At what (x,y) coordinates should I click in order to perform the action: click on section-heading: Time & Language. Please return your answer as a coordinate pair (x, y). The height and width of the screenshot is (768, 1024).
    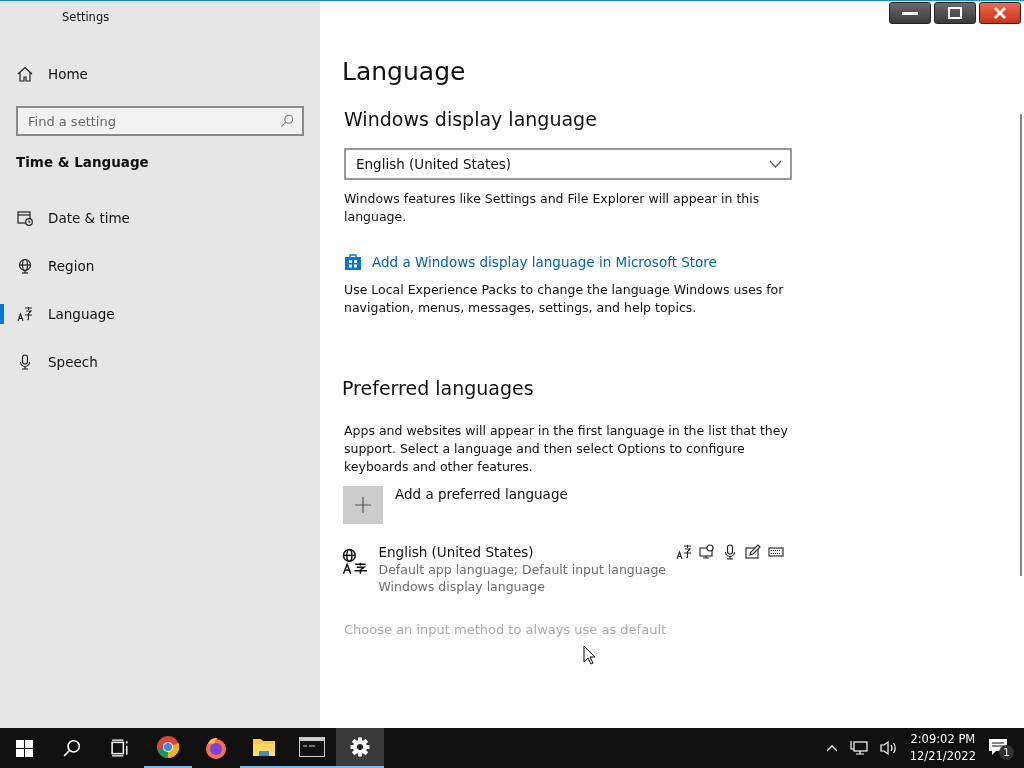
    Looking at the image, I should click on (82, 162).